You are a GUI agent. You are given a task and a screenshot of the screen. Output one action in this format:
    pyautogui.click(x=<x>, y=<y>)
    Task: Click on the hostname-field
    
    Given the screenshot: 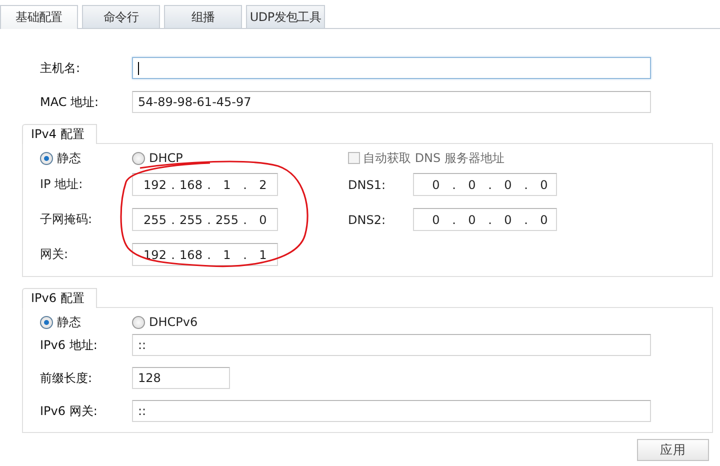 What is the action you would take?
    pyautogui.click(x=391, y=68)
    